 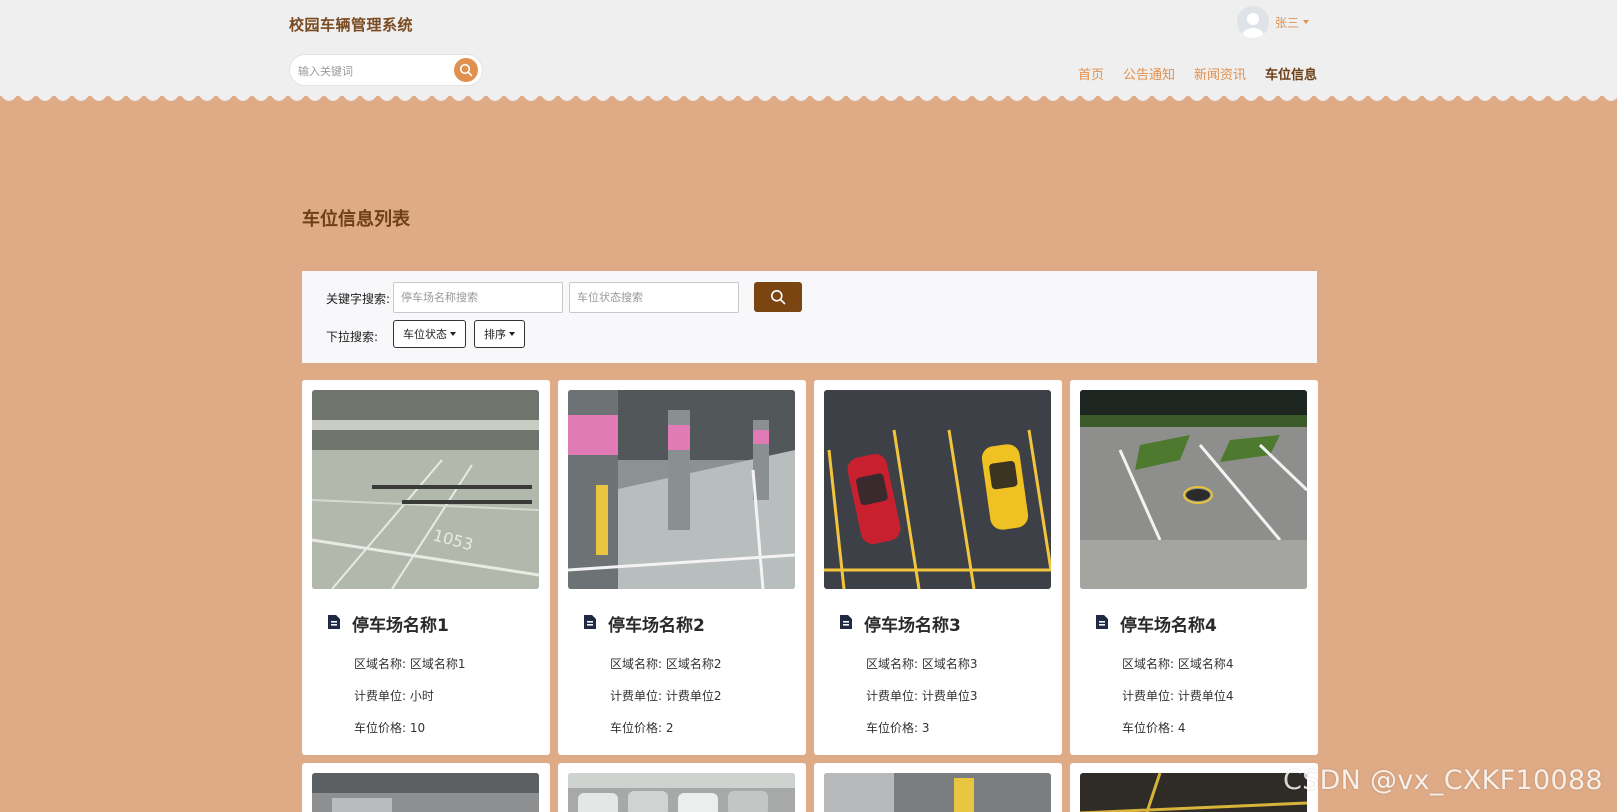 What do you see at coordinates (1273, 22) in the screenshot?
I see `user-menu: 张三` at bounding box center [1273, 22].